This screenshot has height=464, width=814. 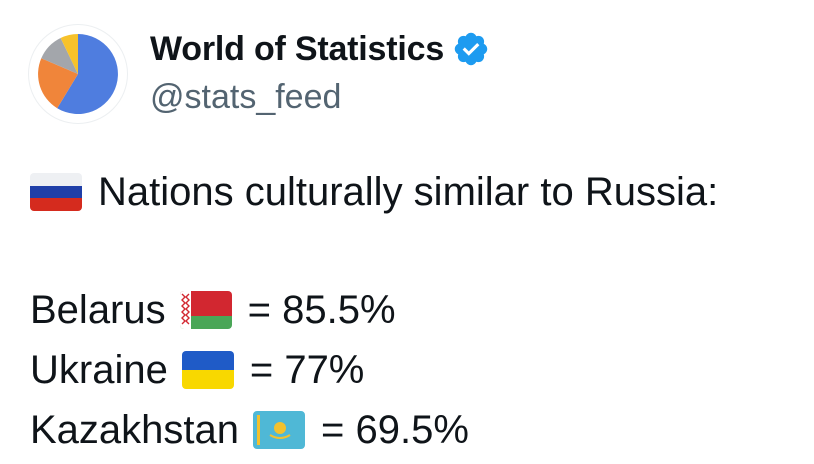 I want to click on kazakhstan-flag-icon, so click(x=279, y=430).